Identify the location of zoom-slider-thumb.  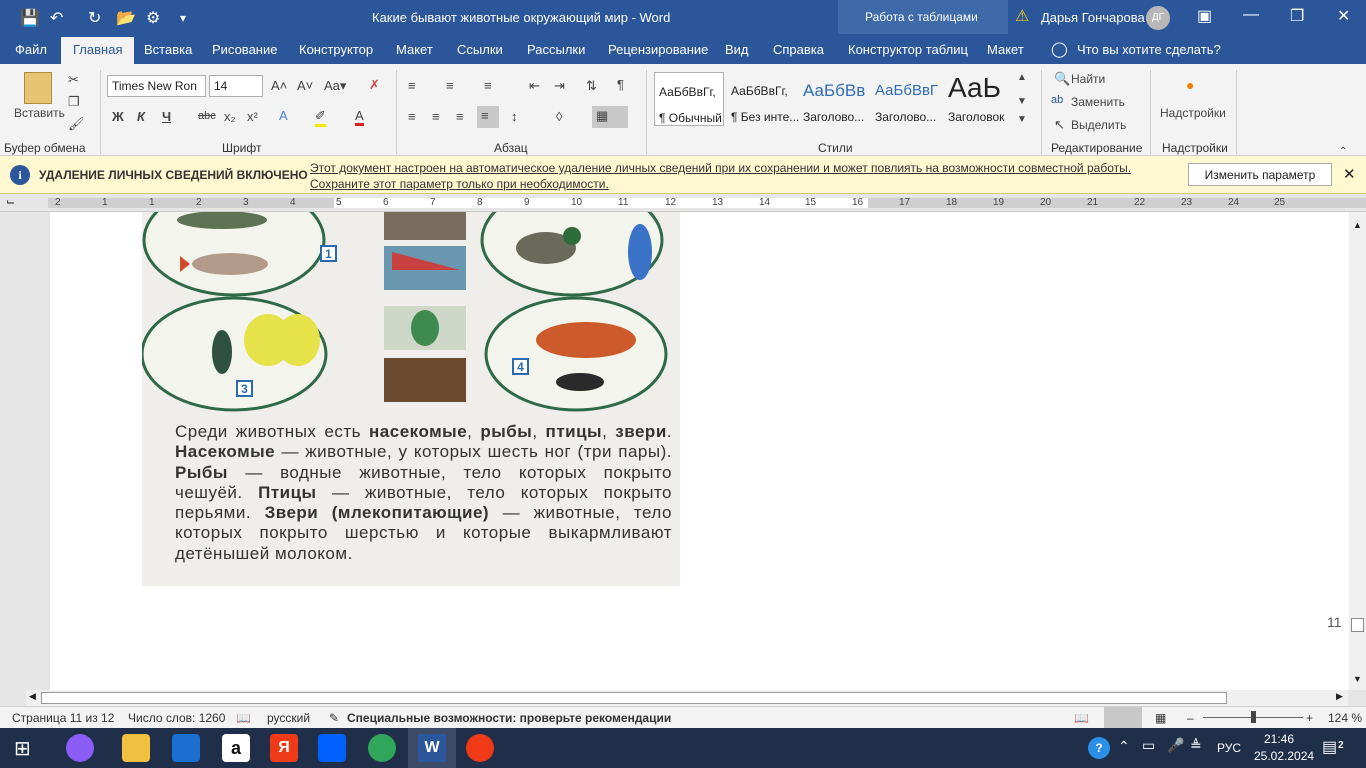
(1253, 717).